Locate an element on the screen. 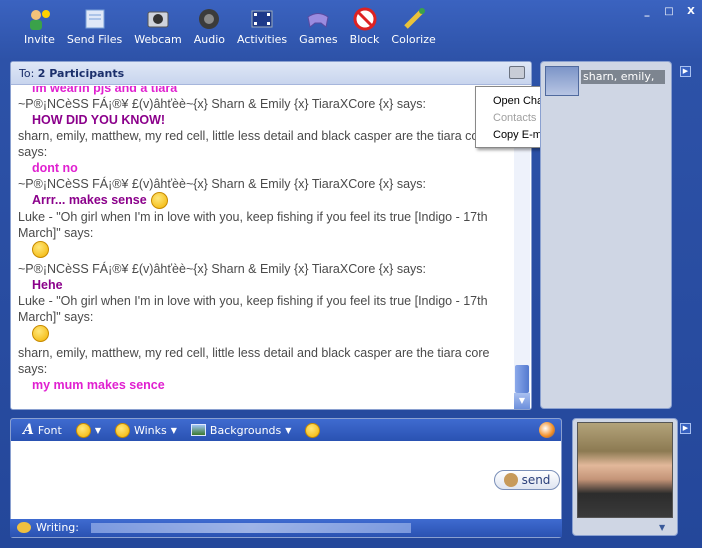 The width and height of the screenshot is (702, 548). message-text: dont no is located at coordinates (267, 168).